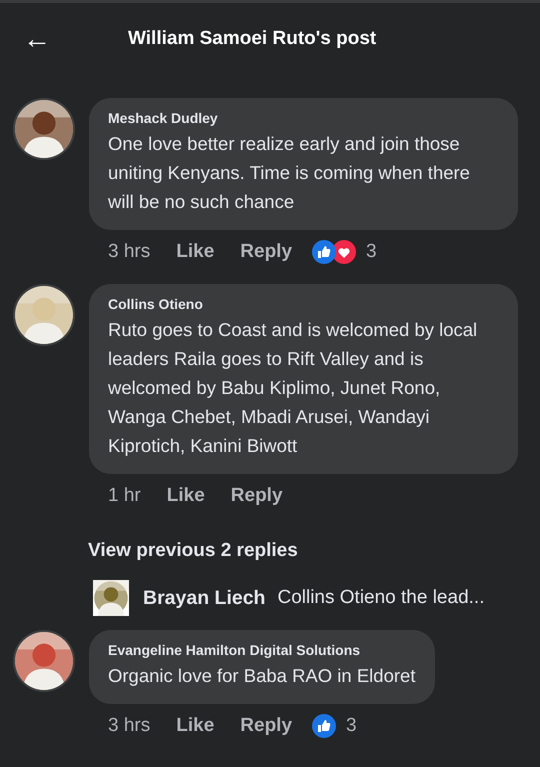  Describe the element at coordinates (293, 388) in the screenshot. I see `comment-text: Ruto goes to Coast and is welcomed by local leaders Raila goes to Rift Valley and is welcomed by Babu Kiplimo, Junet Rono, Wanga Chebet, Mbadi Arusei, Wandayi Kiprotich, Kanini Biwott` at that location.